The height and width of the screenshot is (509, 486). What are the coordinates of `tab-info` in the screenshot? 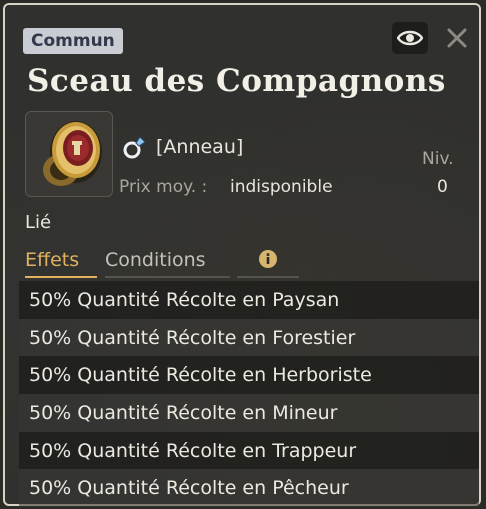 It's located at (268, 262).